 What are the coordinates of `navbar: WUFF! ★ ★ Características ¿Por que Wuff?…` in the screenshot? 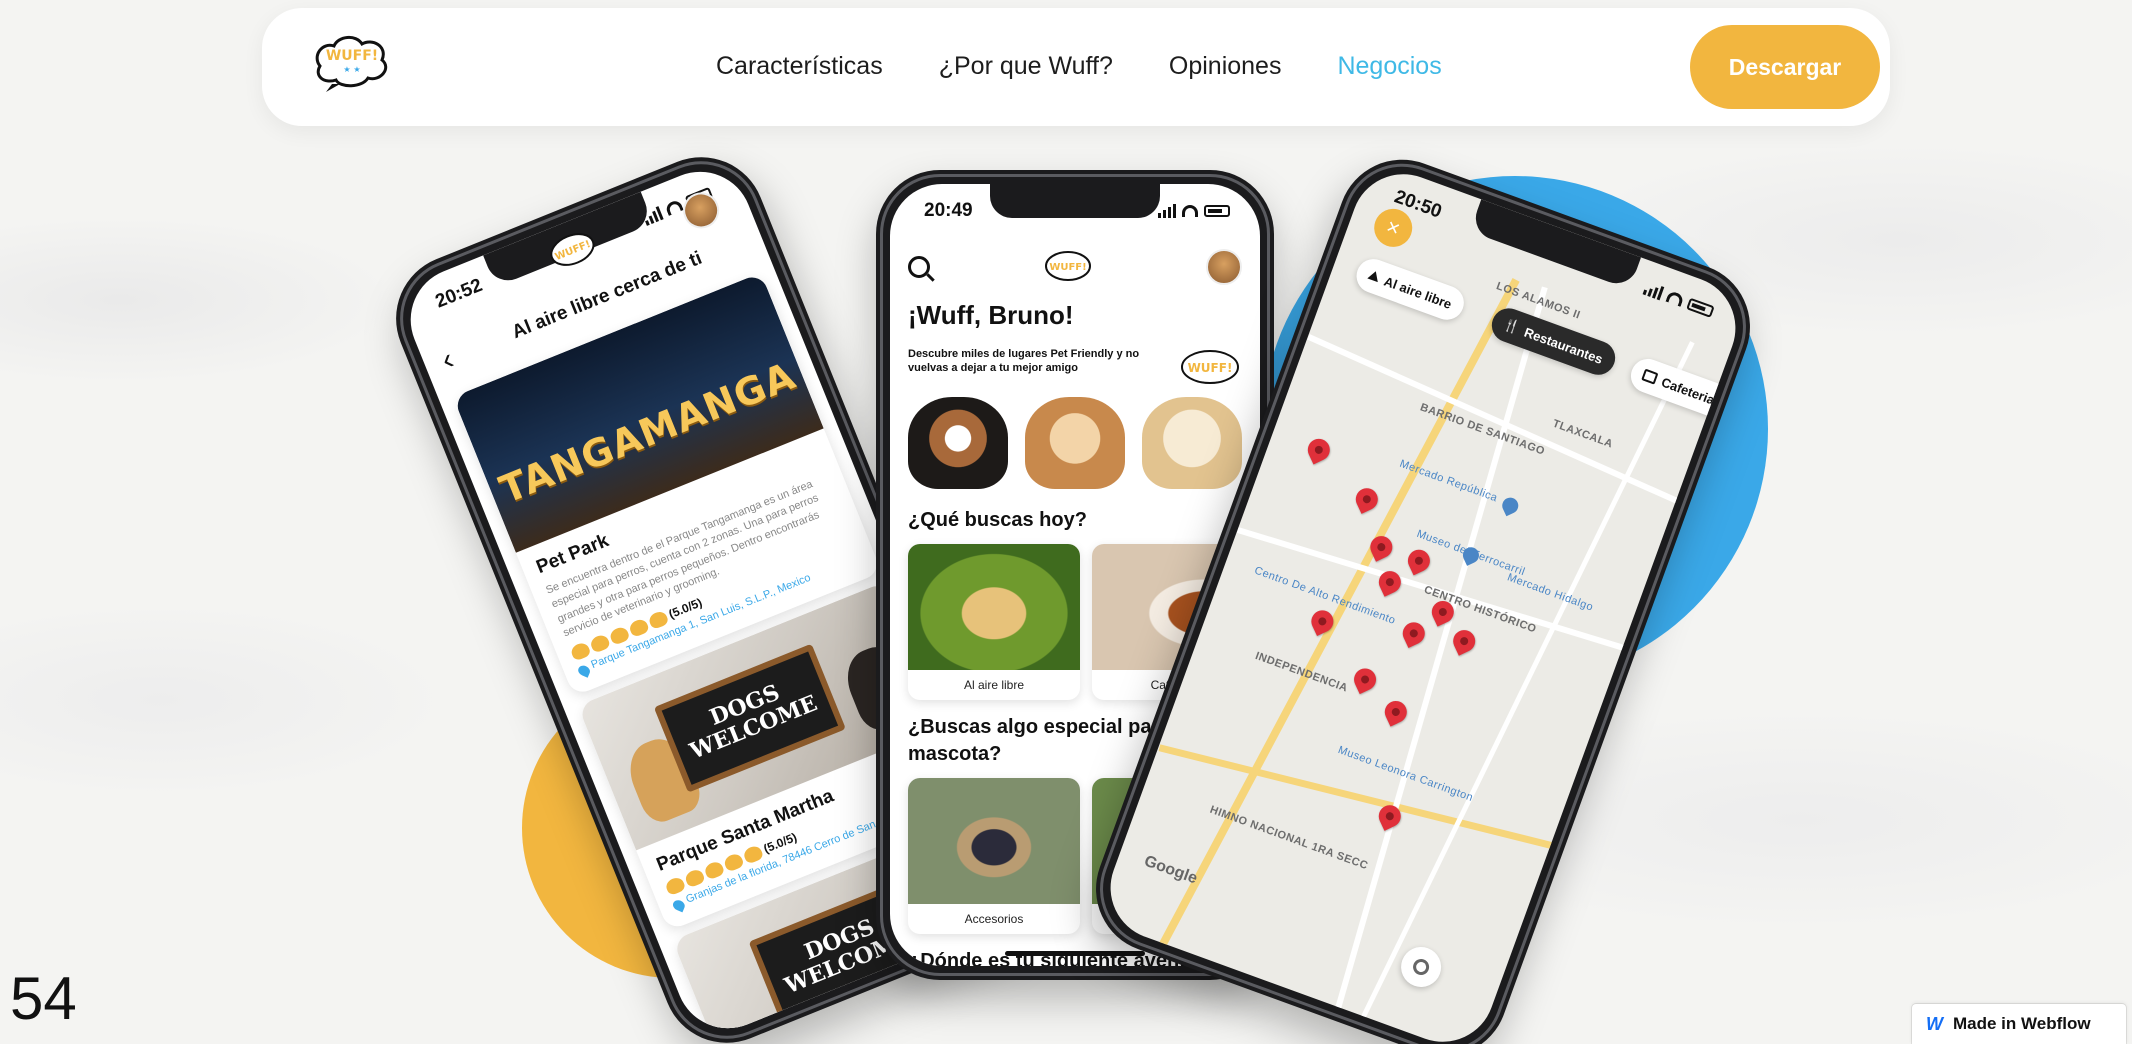 It's located at (1076, 67).